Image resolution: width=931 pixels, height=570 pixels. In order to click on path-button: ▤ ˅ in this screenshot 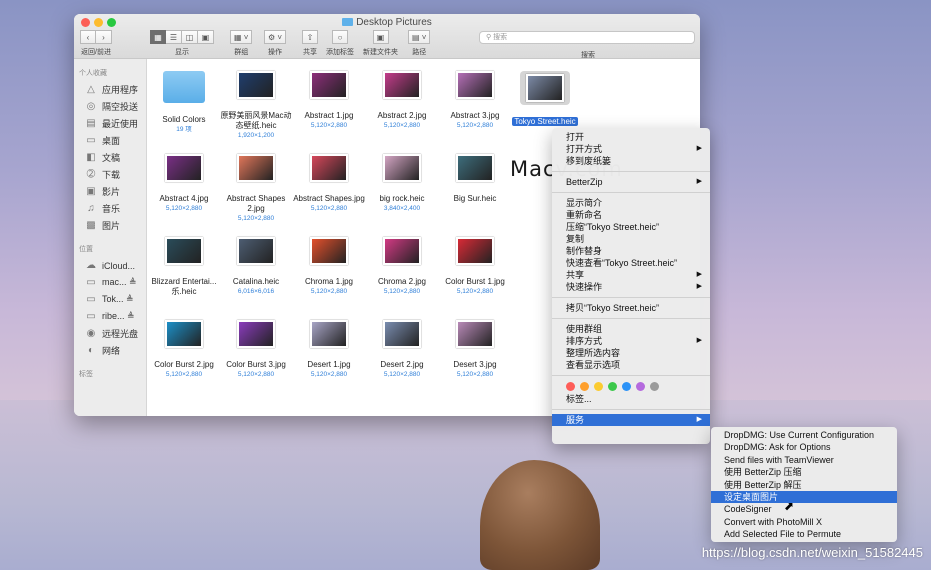, I will do `click(419, 37)`.